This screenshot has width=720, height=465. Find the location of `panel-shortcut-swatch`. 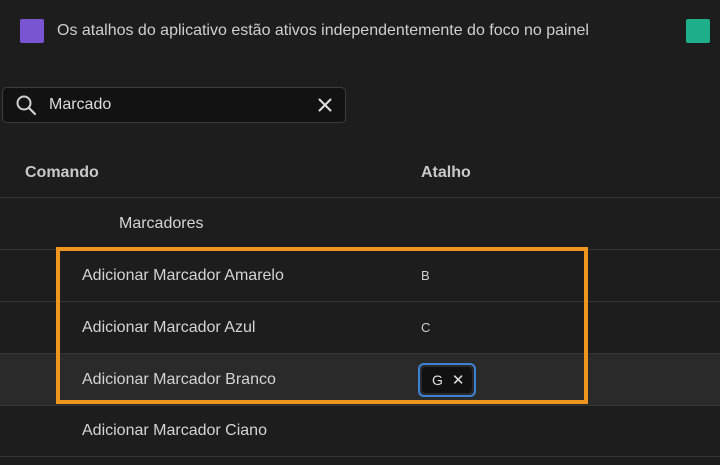

panel-shortcut-swatch is located at coordinates (698, 31).